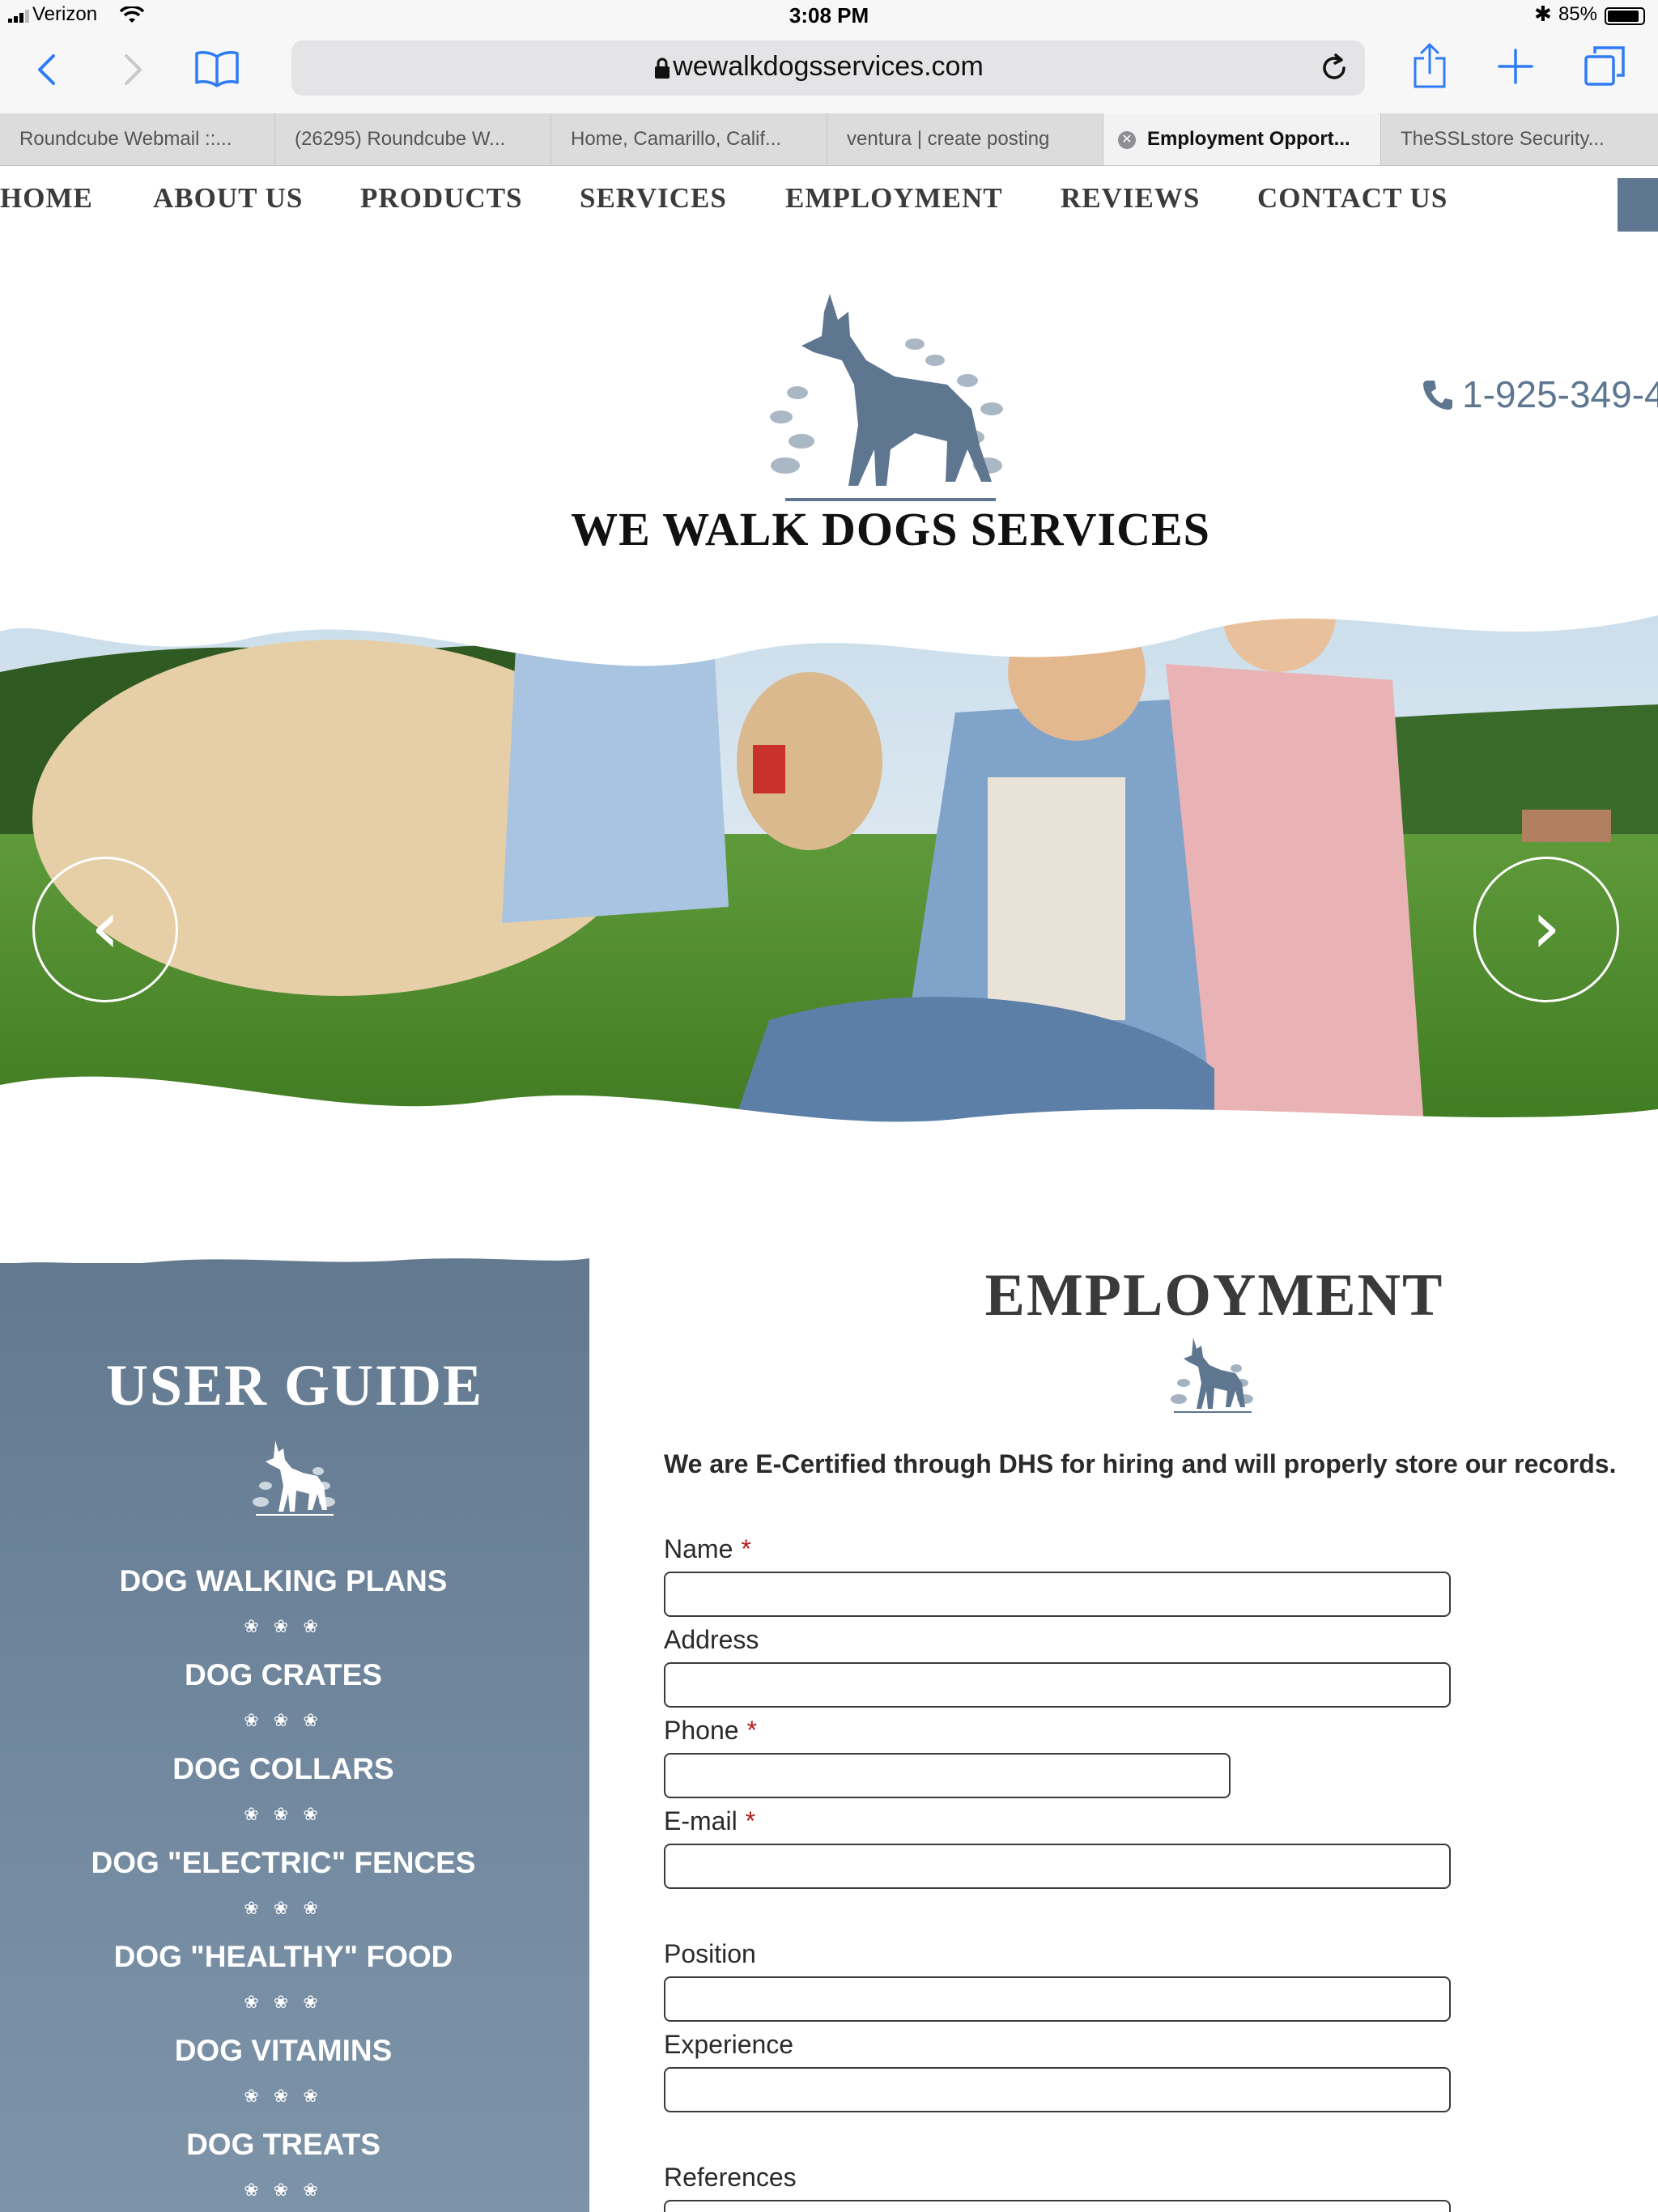 Image resolution: width=1658 pixels, height=2212 pixels. What do you see at coordinates (710, 1954) in the screenshot?
I see `position-label: Position` at bounding box center [710, 1954].